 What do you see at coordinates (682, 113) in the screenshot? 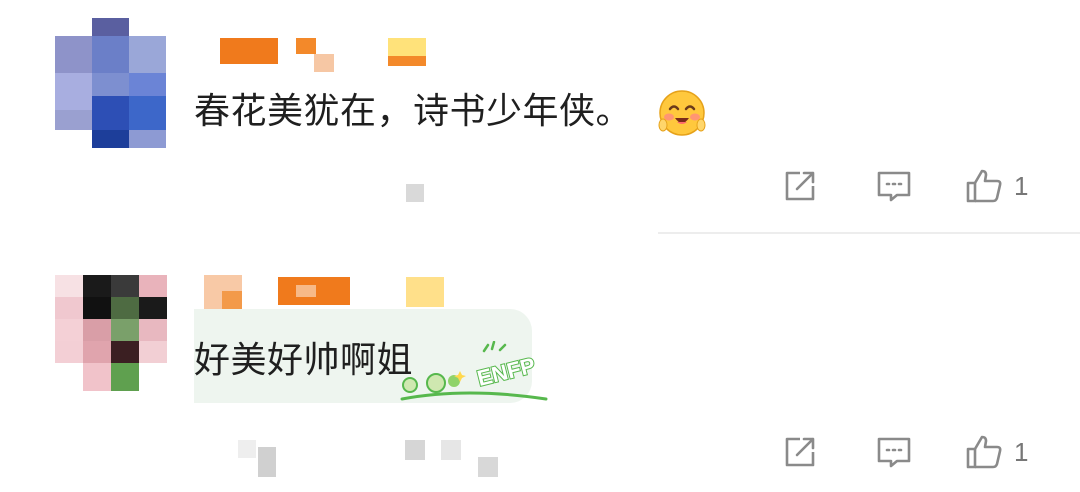
I see `smiling-face-emoji-icon` at bounding box center [682, 113].